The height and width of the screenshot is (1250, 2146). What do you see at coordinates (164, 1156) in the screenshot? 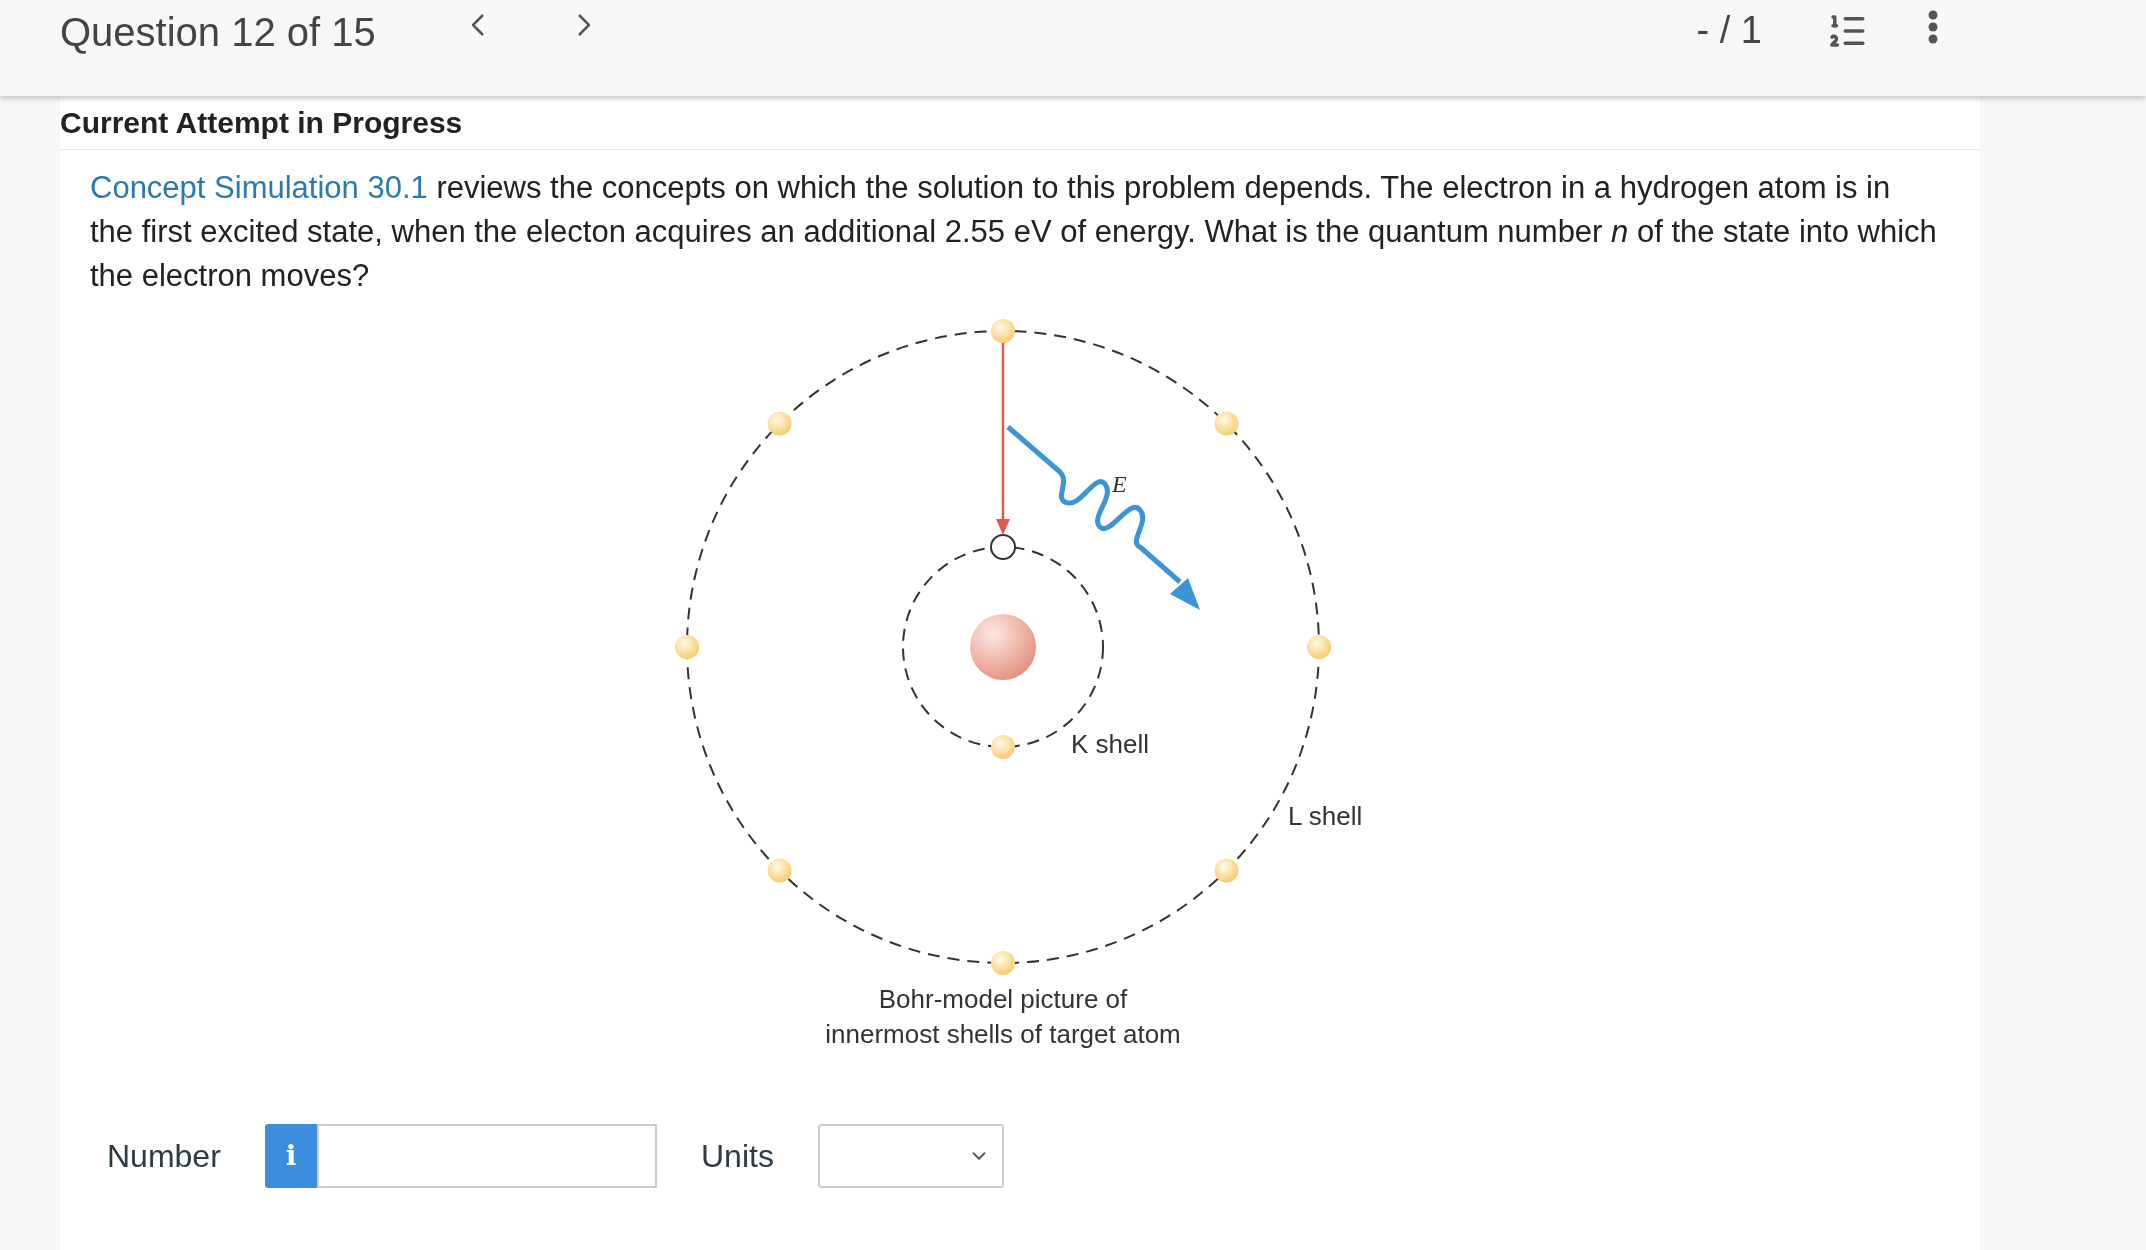
I see `number-label: Number` at bounding box center [164, 1156].